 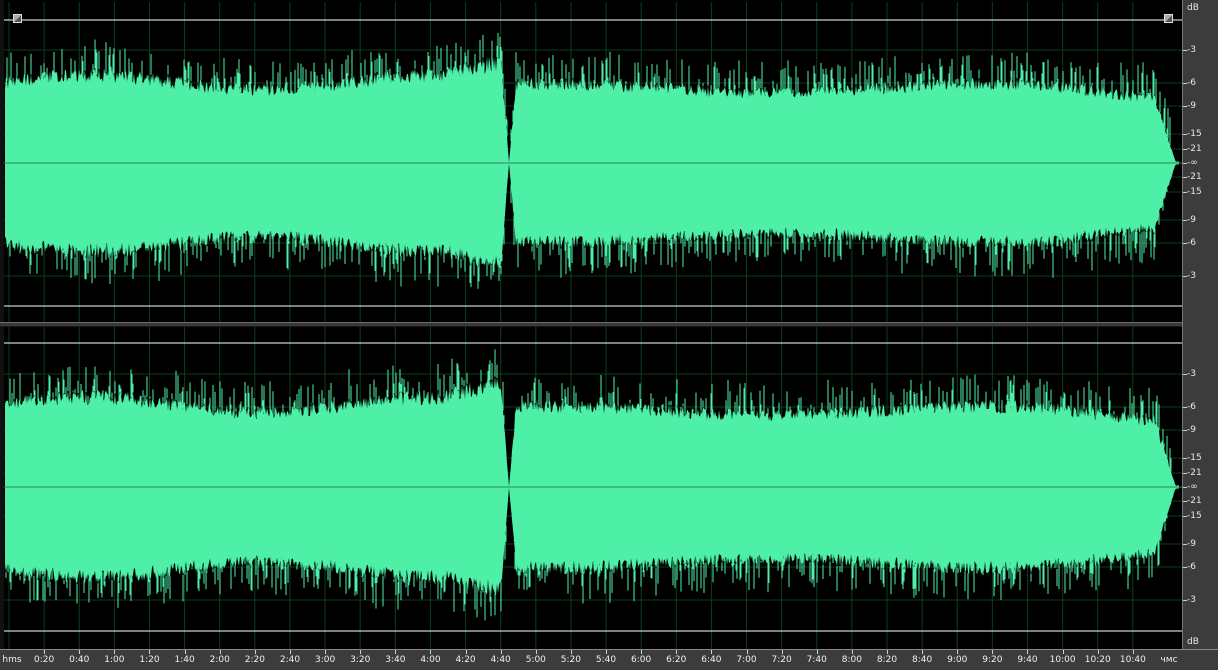 I want to click on time-tick-label: 5:40, so click(x=606, y=660).